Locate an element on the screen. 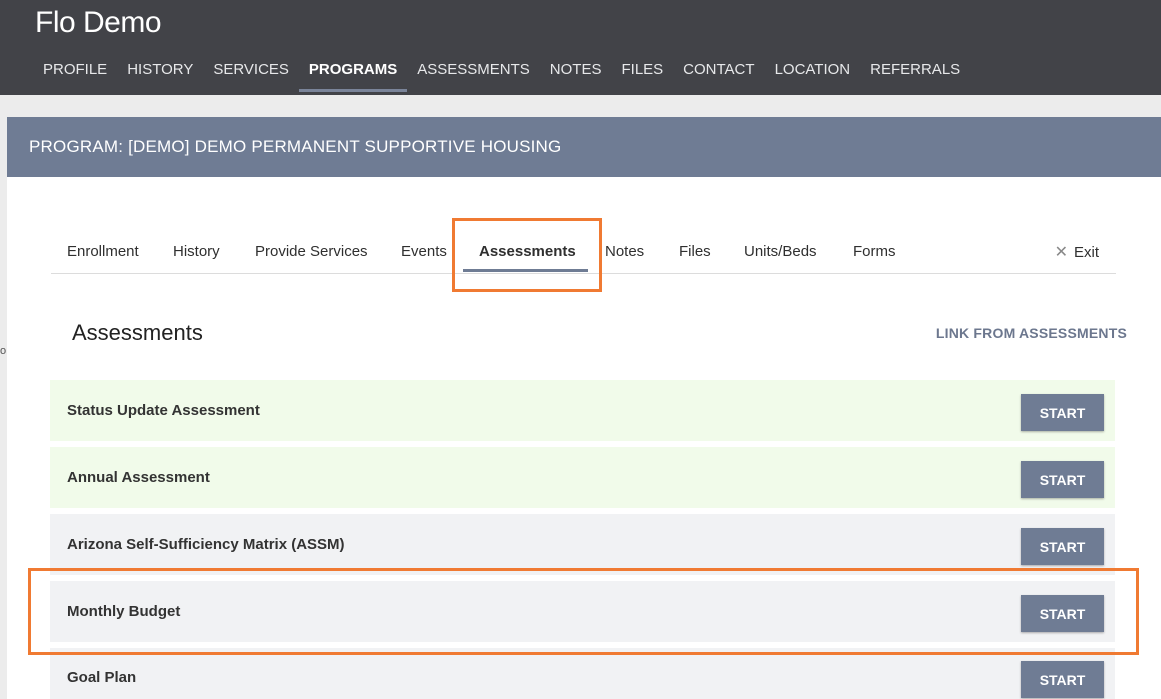  highlight-monthly-budget is located at coordinates (583, 611).